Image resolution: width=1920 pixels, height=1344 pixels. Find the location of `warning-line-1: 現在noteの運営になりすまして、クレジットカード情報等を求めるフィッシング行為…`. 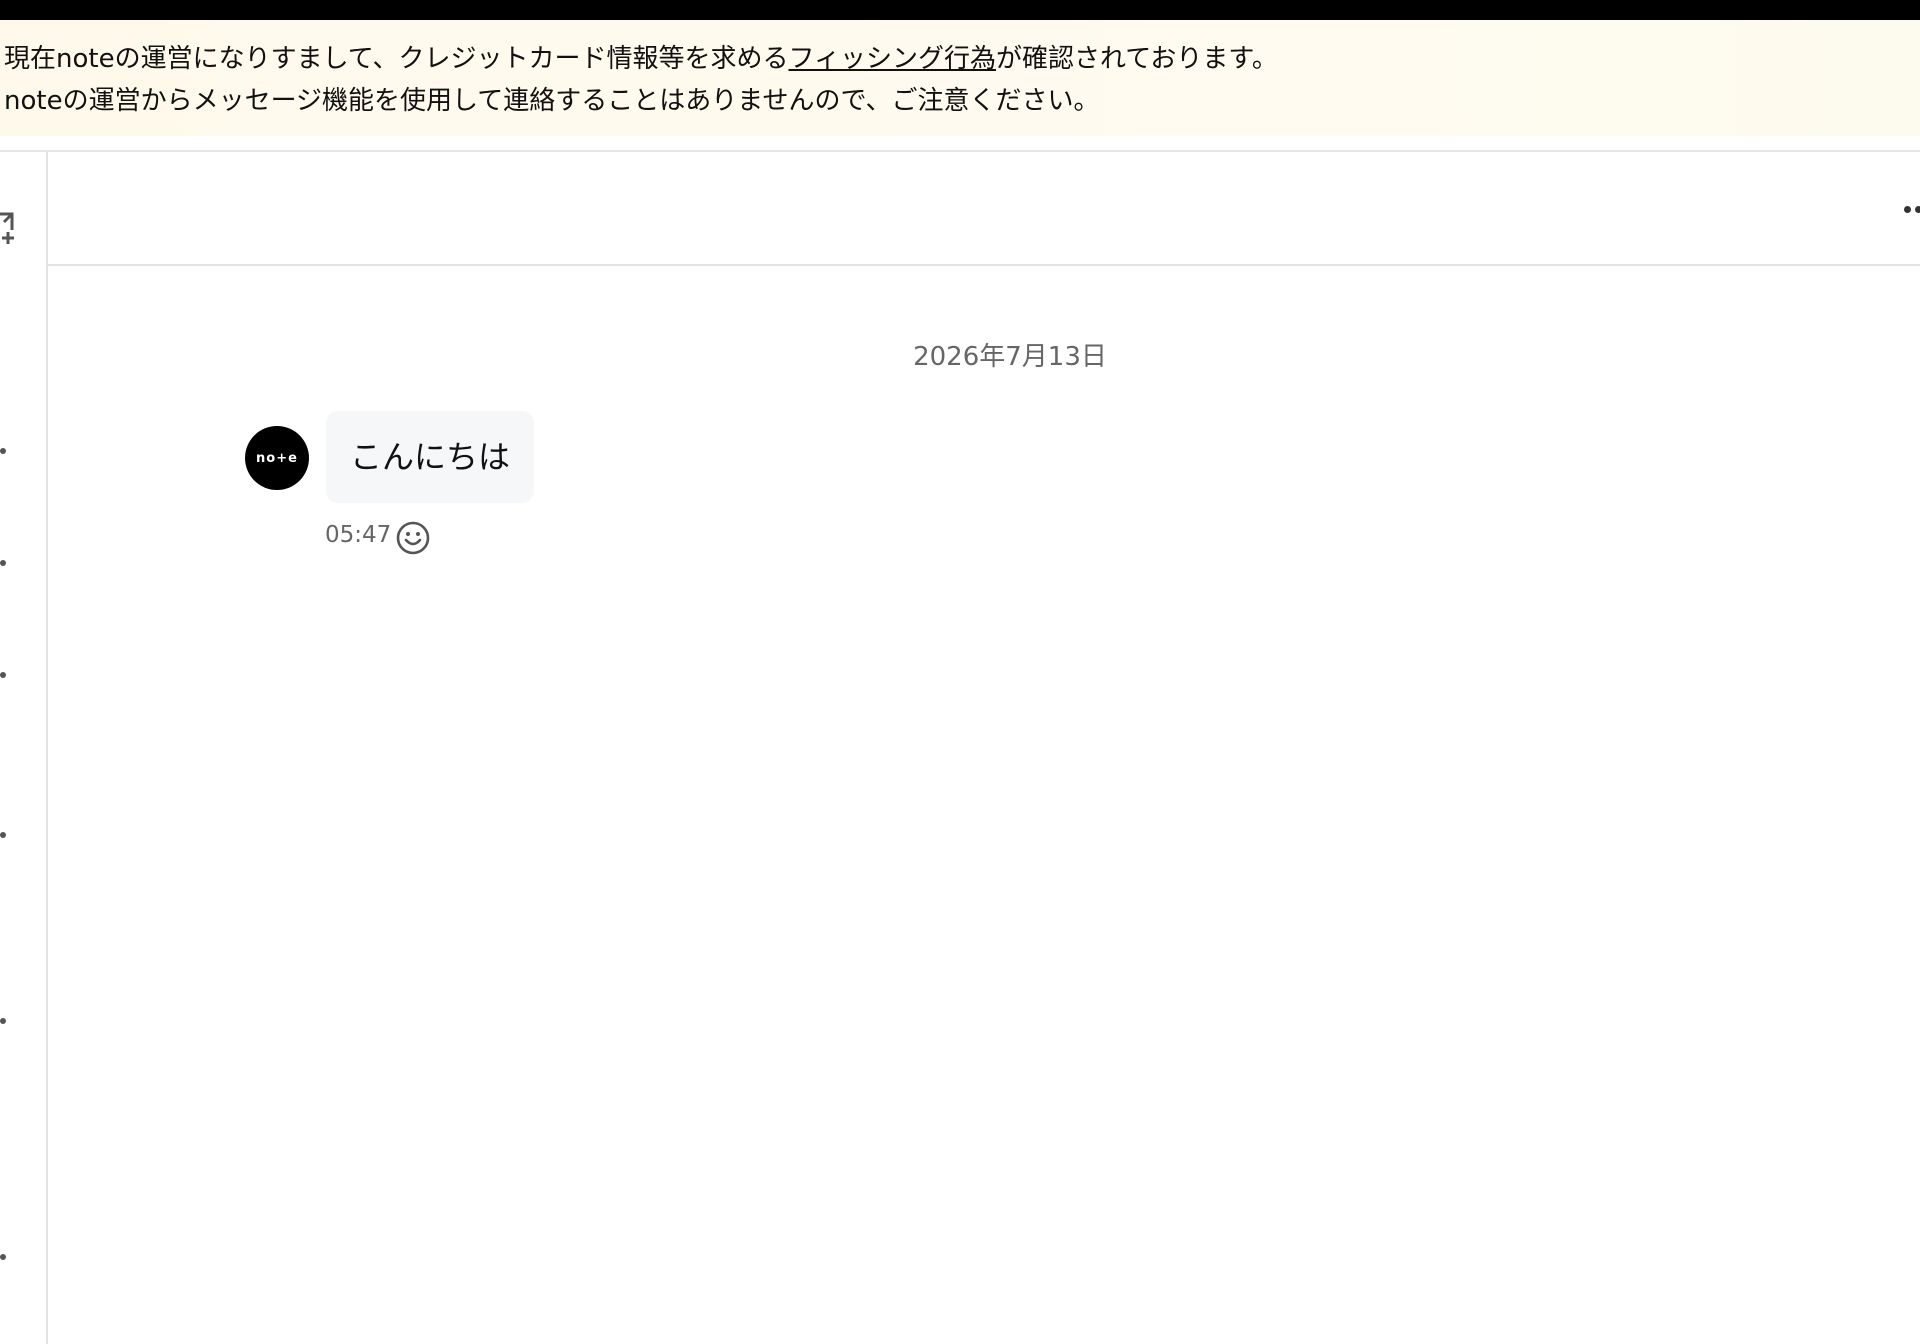

warning-line-1: 現在noteの運営になりすまして、クレジットカード情報等を求めるフィッシング行為… is located at coordinates (962, 59).